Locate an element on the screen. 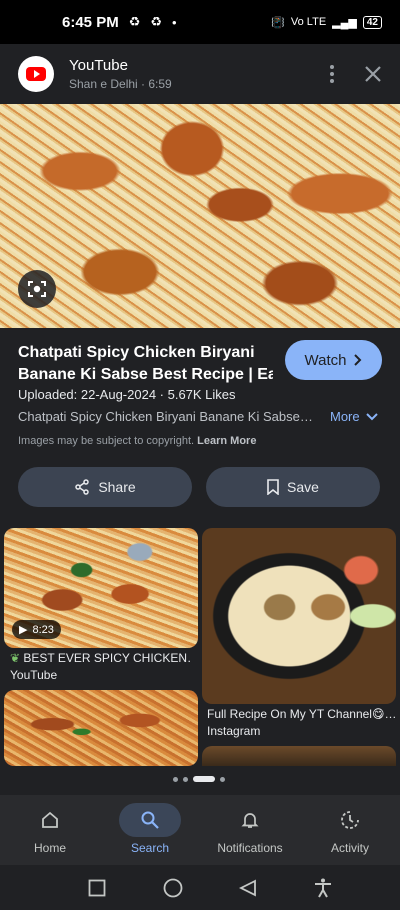 The height and width of the screenshot is (910, 400). more-options-icon is located at coordinates (332, 74).